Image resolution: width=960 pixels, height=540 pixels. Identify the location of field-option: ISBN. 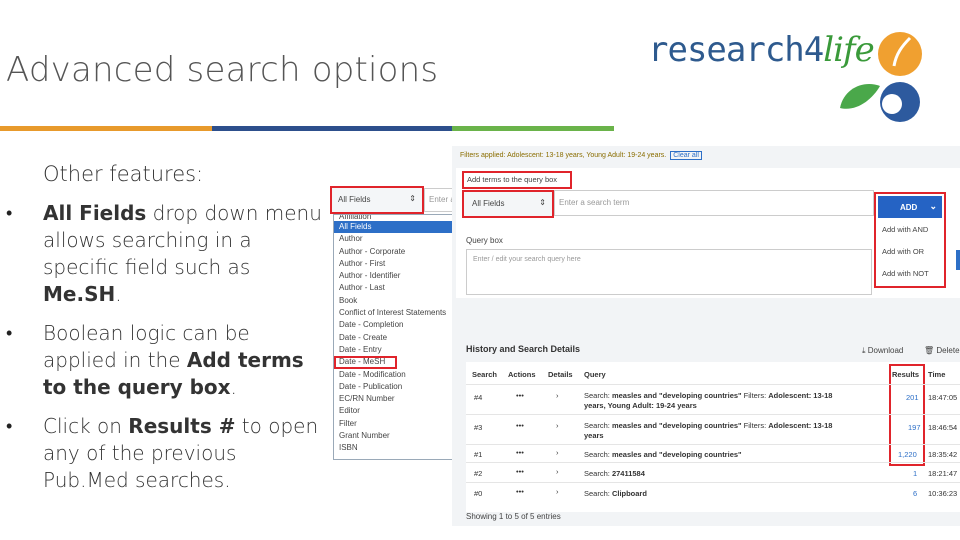
(398, 448).